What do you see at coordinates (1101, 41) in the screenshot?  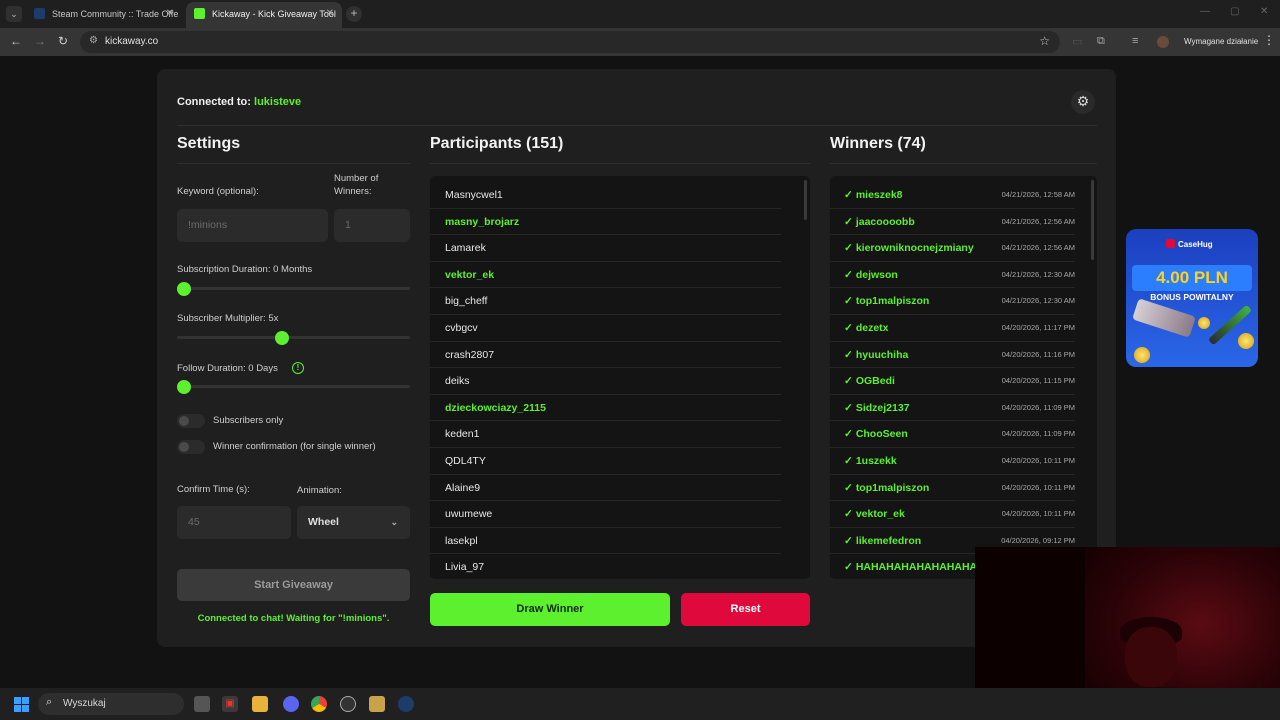 I see `extensions-icon: ⧉` at bounding box center [1101, 41].